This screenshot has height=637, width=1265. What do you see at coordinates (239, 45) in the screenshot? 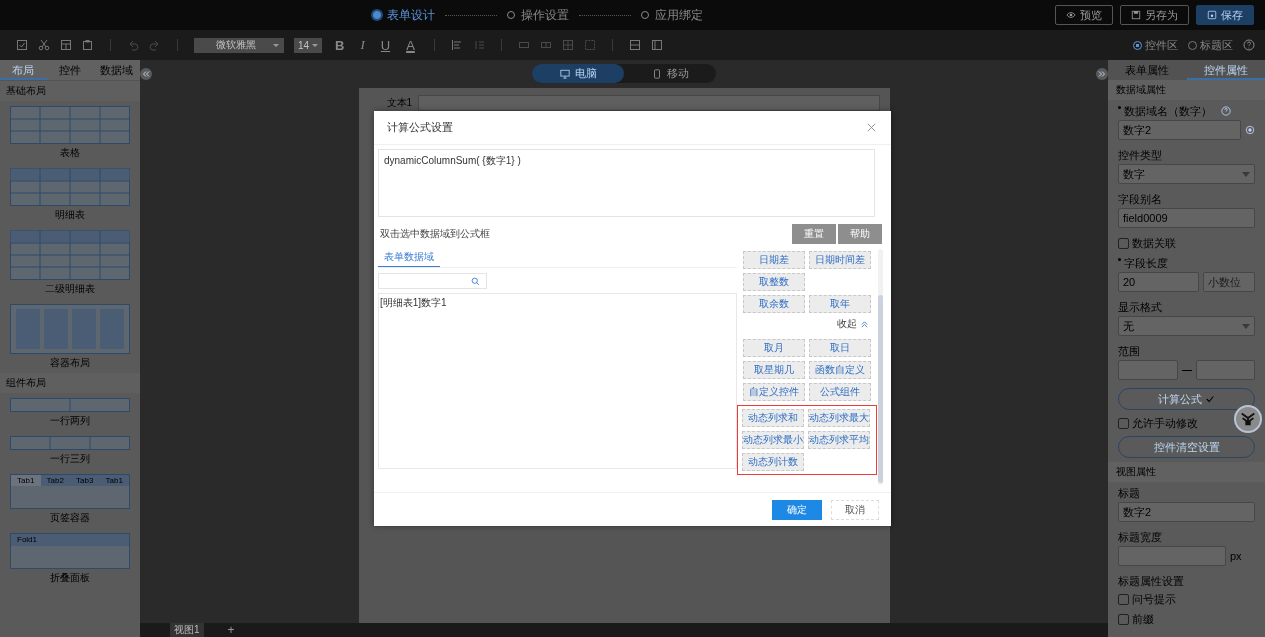
I see `font-select: 微软雅黑` at bounding box center [239, 45].